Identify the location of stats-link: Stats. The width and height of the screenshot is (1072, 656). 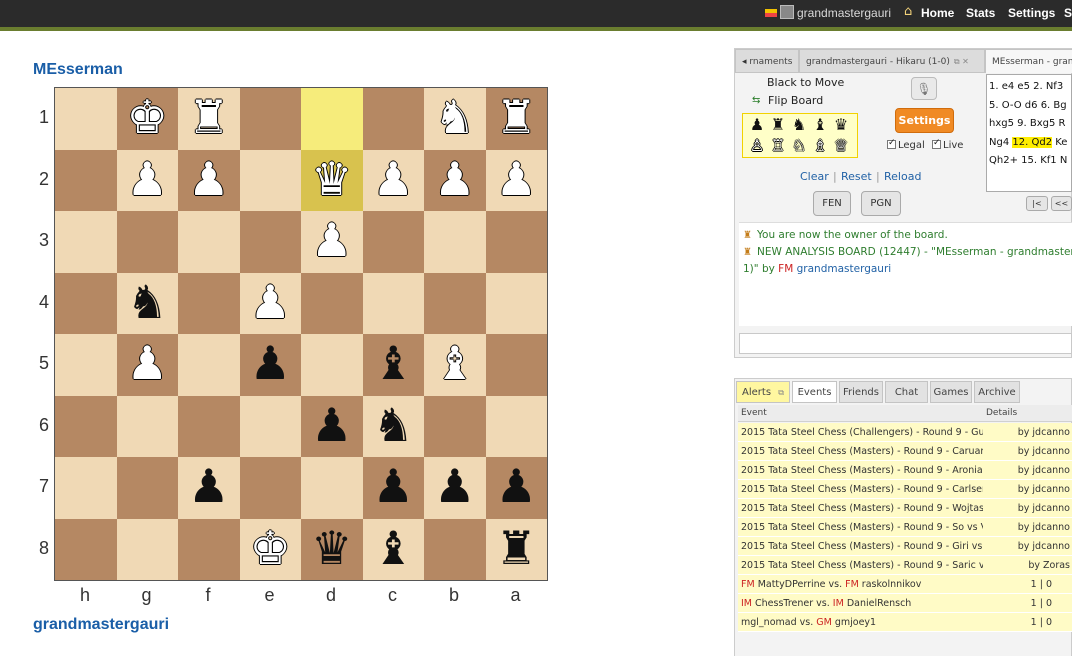
(980, 13).